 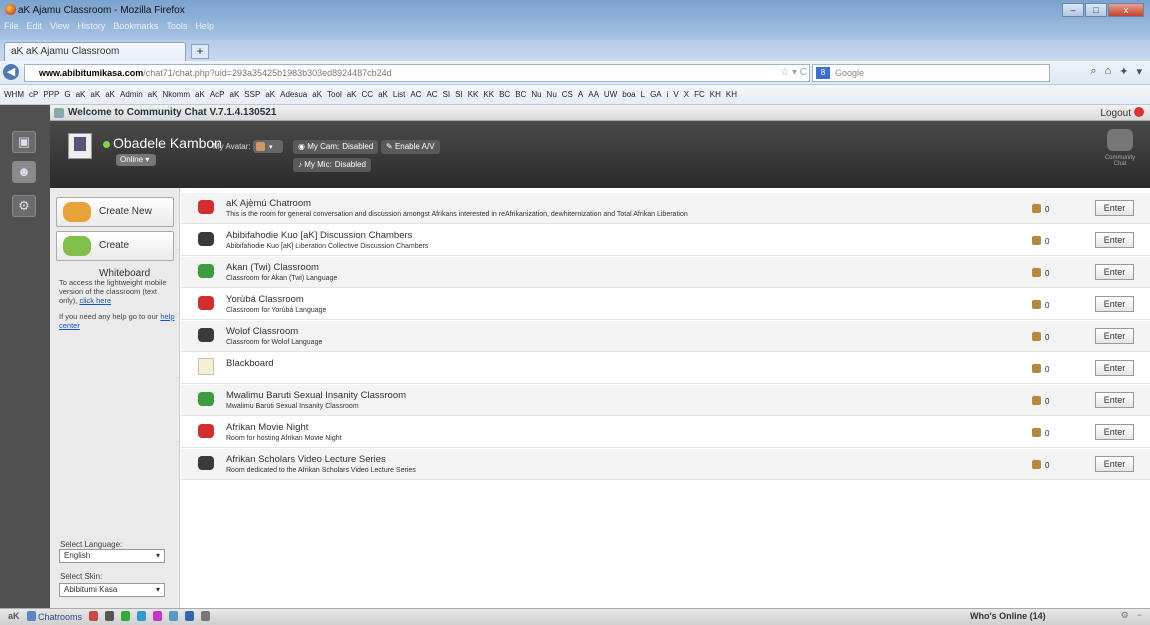 I want to click on upload-icon, so click(x=142, y=616).